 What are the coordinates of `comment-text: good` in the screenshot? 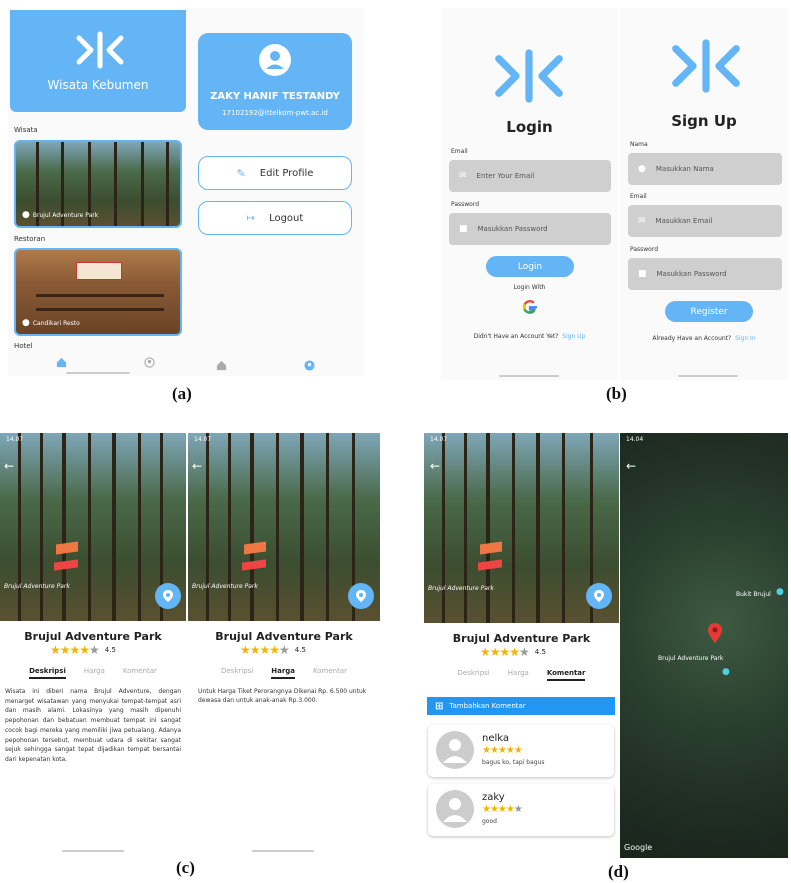 It's located at (489, 821).